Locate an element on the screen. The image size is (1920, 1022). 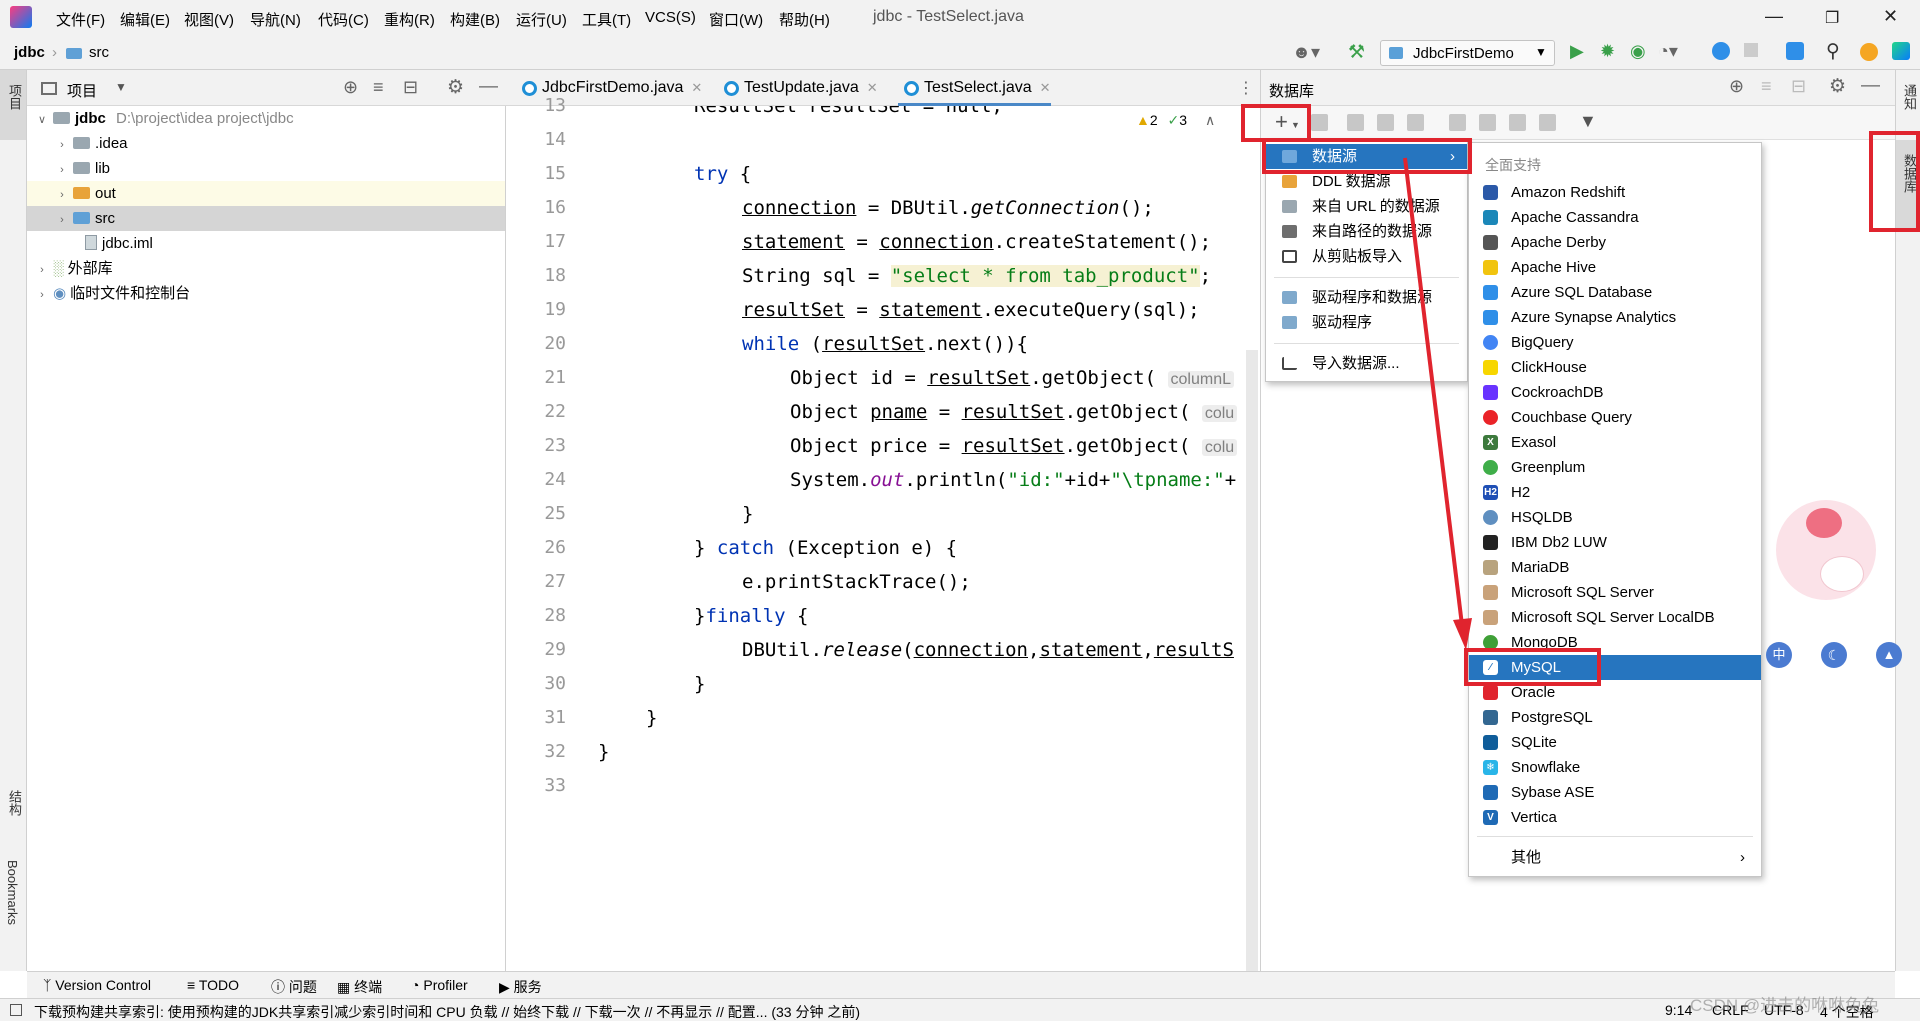
user-icon: ☻▾ is located at coordinates (1306, 52).